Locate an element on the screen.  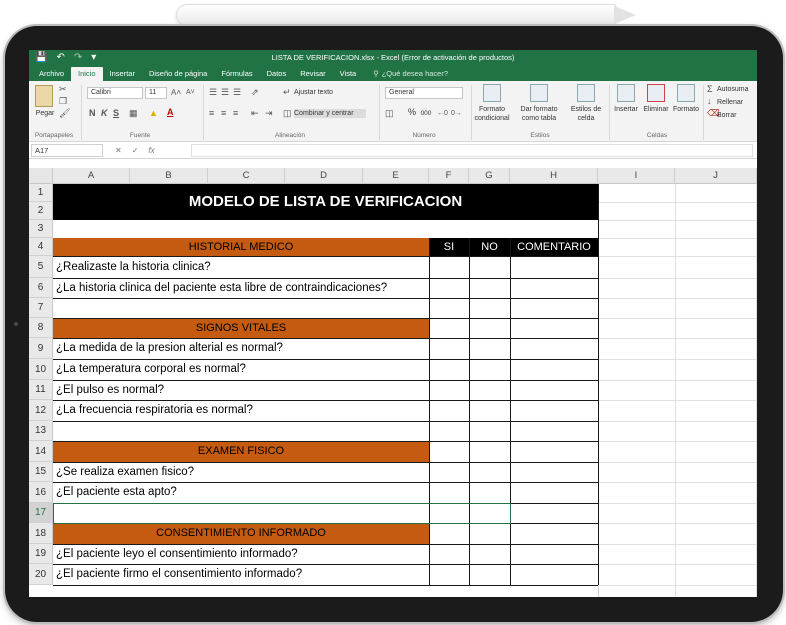
insert-cells-button: Insertar is located at coordinates (626, 109).